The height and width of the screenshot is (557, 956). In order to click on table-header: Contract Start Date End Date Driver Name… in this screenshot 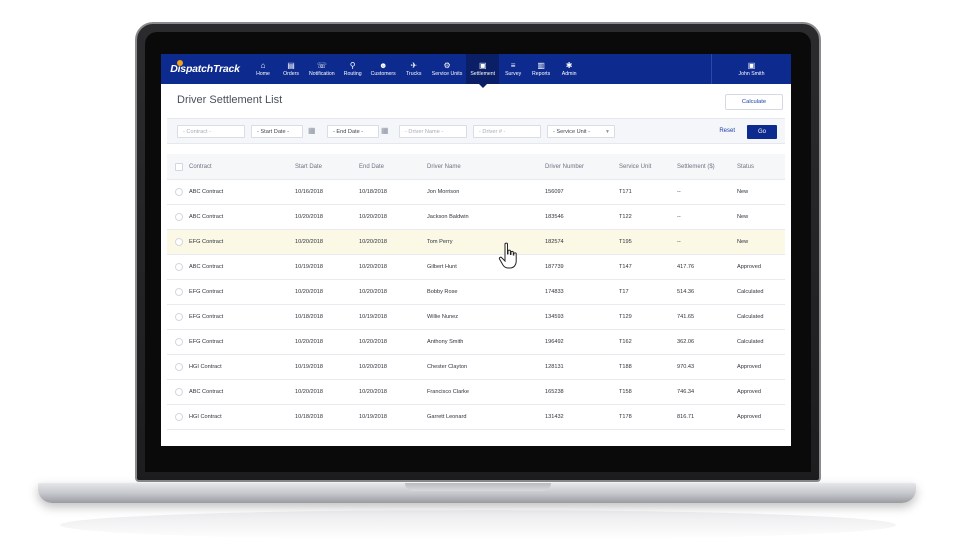, I will do `click(476, 167)`.